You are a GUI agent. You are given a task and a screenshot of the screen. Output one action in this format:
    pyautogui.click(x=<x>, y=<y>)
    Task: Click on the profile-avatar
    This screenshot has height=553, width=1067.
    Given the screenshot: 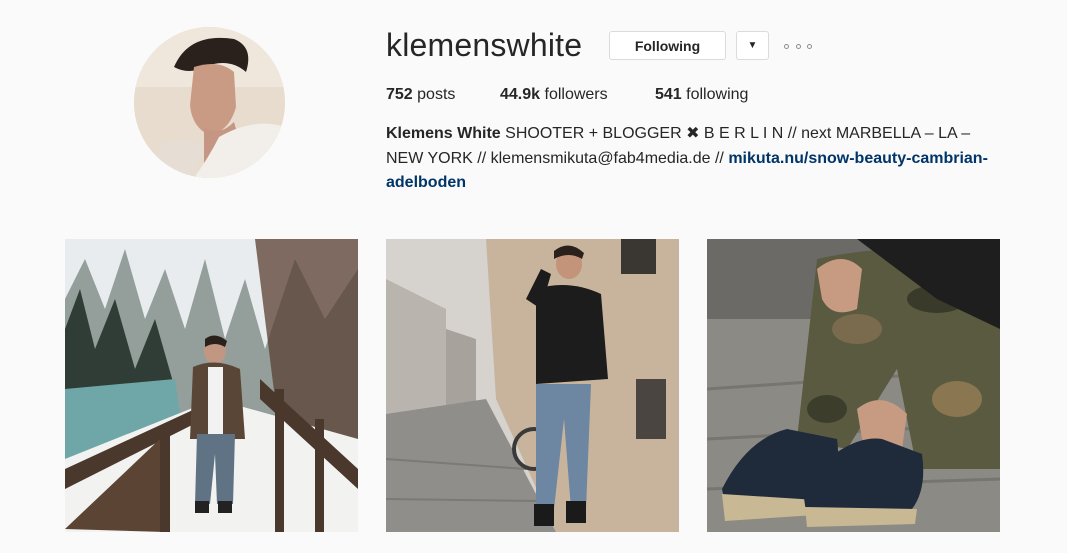 What is the action you would take?
    pyautogui.click(x=209, y=102)
    